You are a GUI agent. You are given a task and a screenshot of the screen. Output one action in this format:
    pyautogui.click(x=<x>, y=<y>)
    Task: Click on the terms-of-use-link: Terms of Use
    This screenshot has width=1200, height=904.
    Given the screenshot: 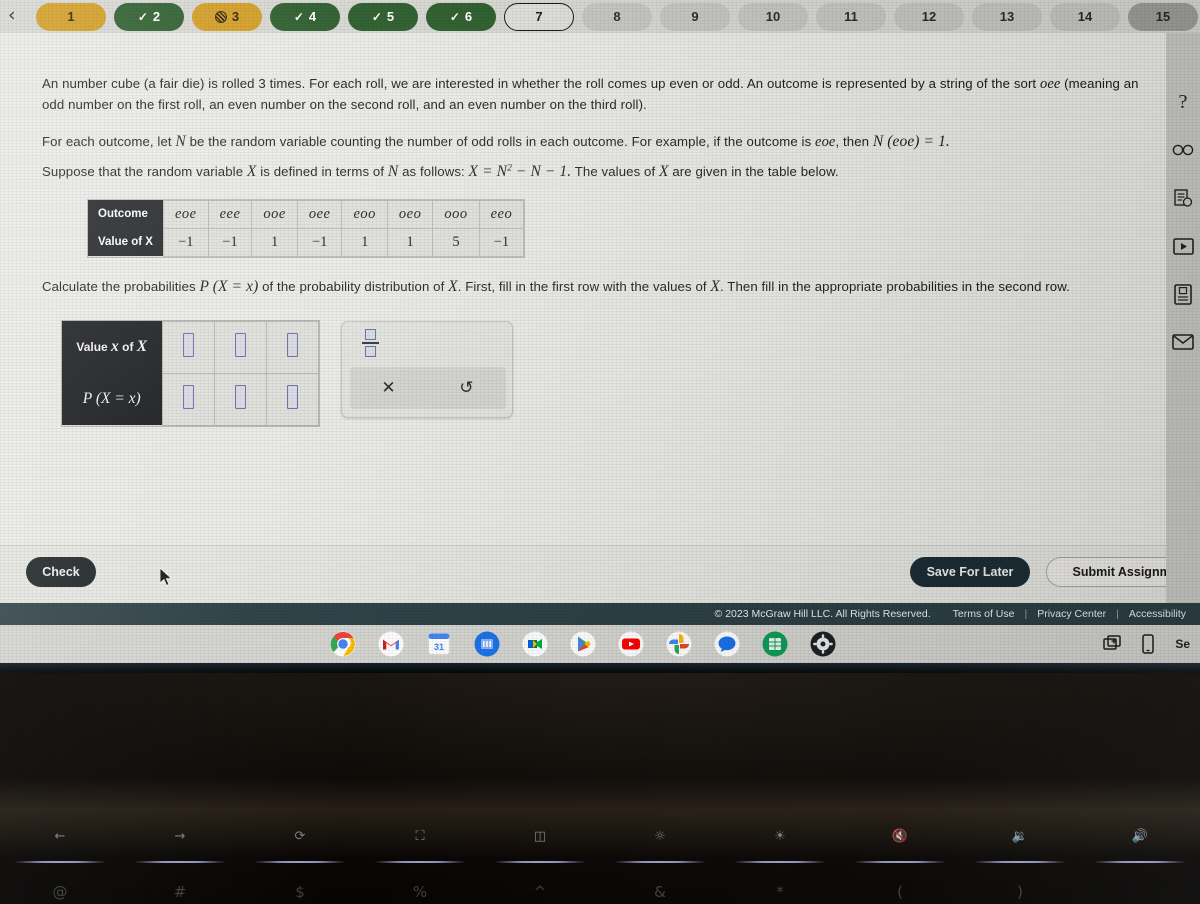 What is the action you would take?
    pyautogui.click(x=984, y=614)
    